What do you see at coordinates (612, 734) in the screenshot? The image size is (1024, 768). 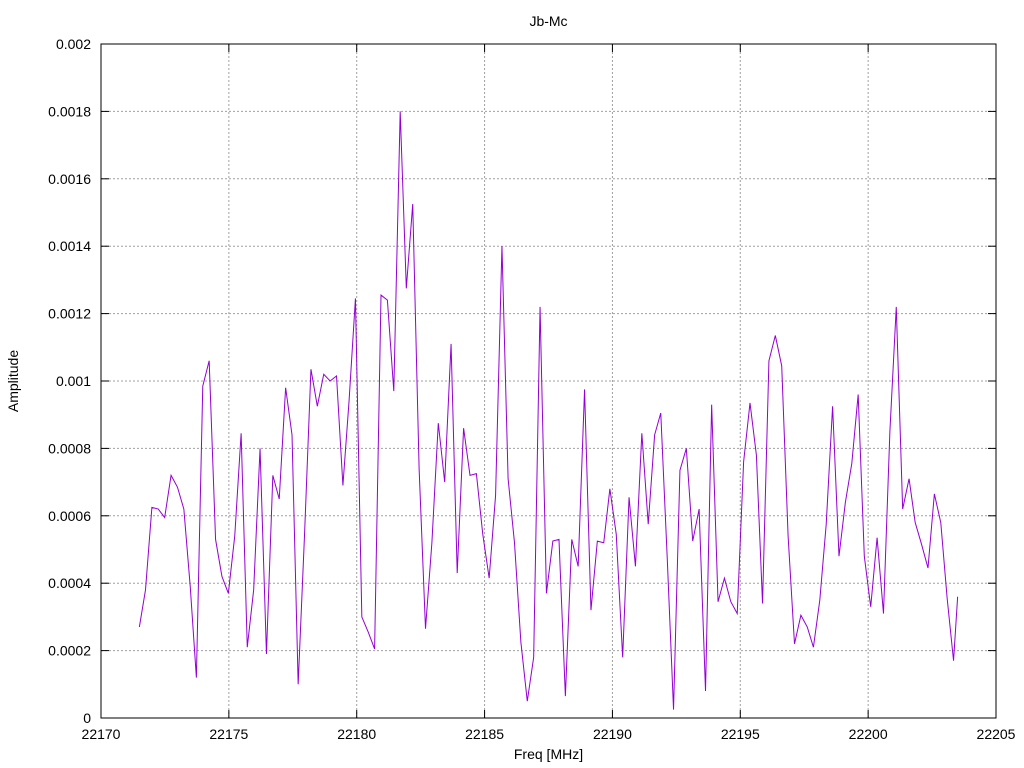 I see `x-tick-label: 22190` at bounding box center [612, 734].